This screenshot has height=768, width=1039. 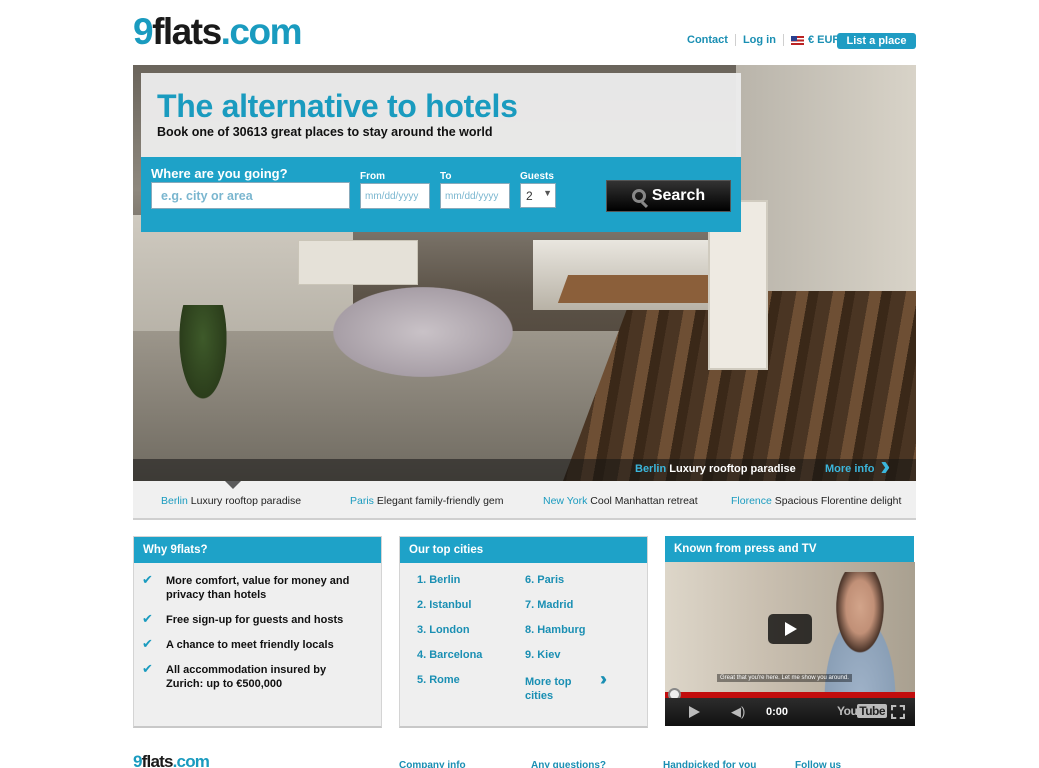 What do you see at coordinates (423, 332) in the screenshot?
I see `hero-dining-table` at bounding box center [423, 332].